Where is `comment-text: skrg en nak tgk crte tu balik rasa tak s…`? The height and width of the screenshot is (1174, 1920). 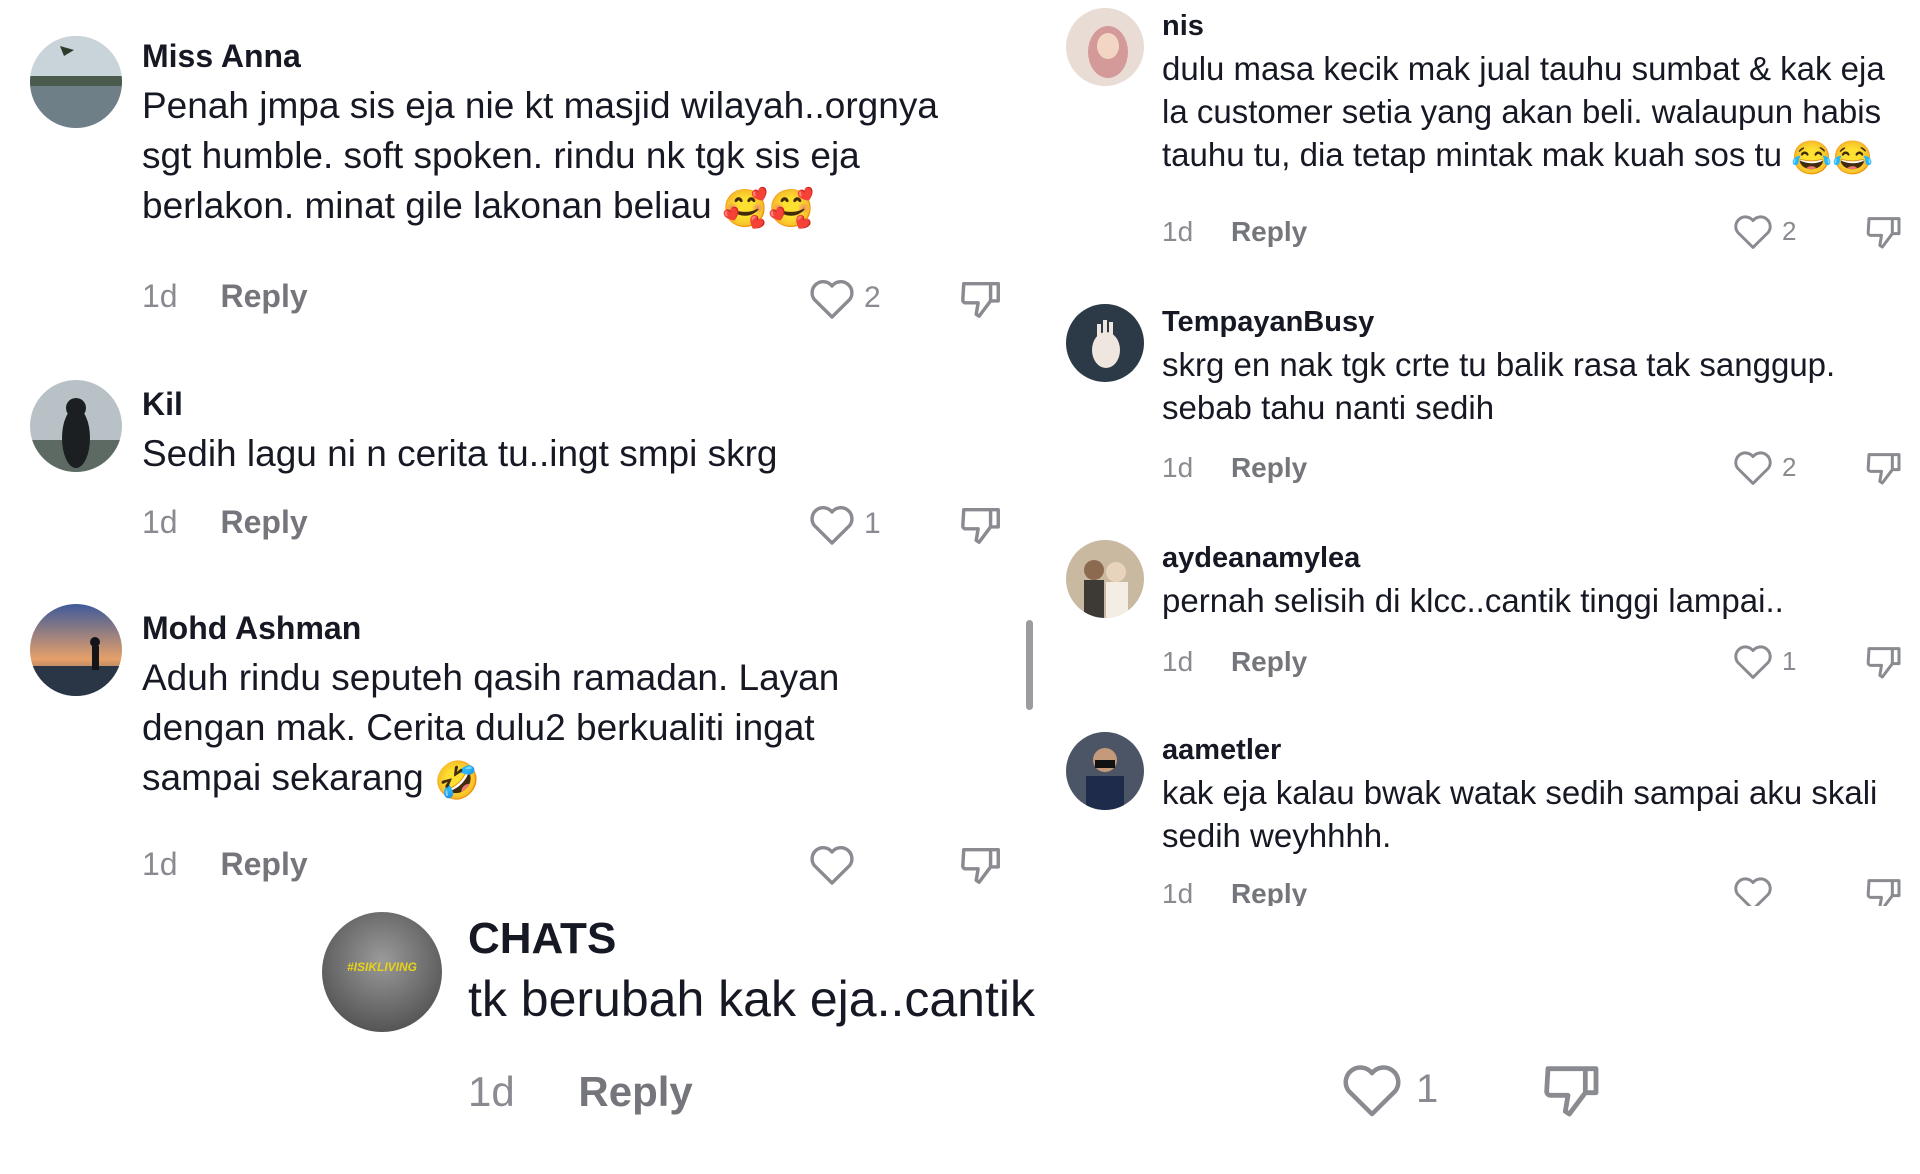 comment-text: skrg en nak tgk crte tu balik rasa tak s… is located at coordinates (1499, 386).